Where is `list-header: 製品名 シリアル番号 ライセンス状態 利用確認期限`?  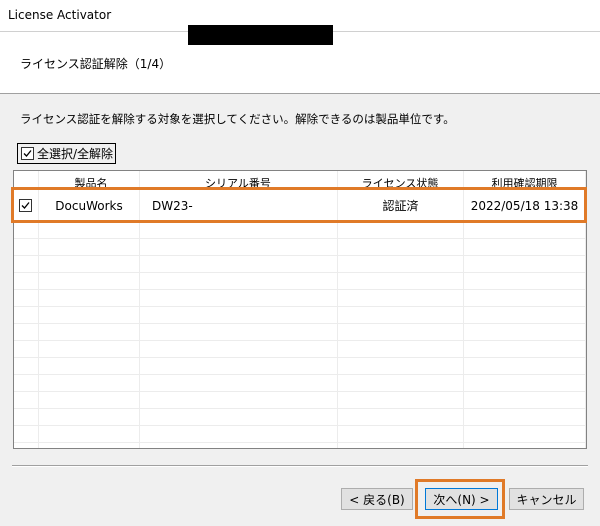 list-header: 製品名 シリアル番号 ライセンス状態 利用確認期限 is located at coordinates (300, 180).